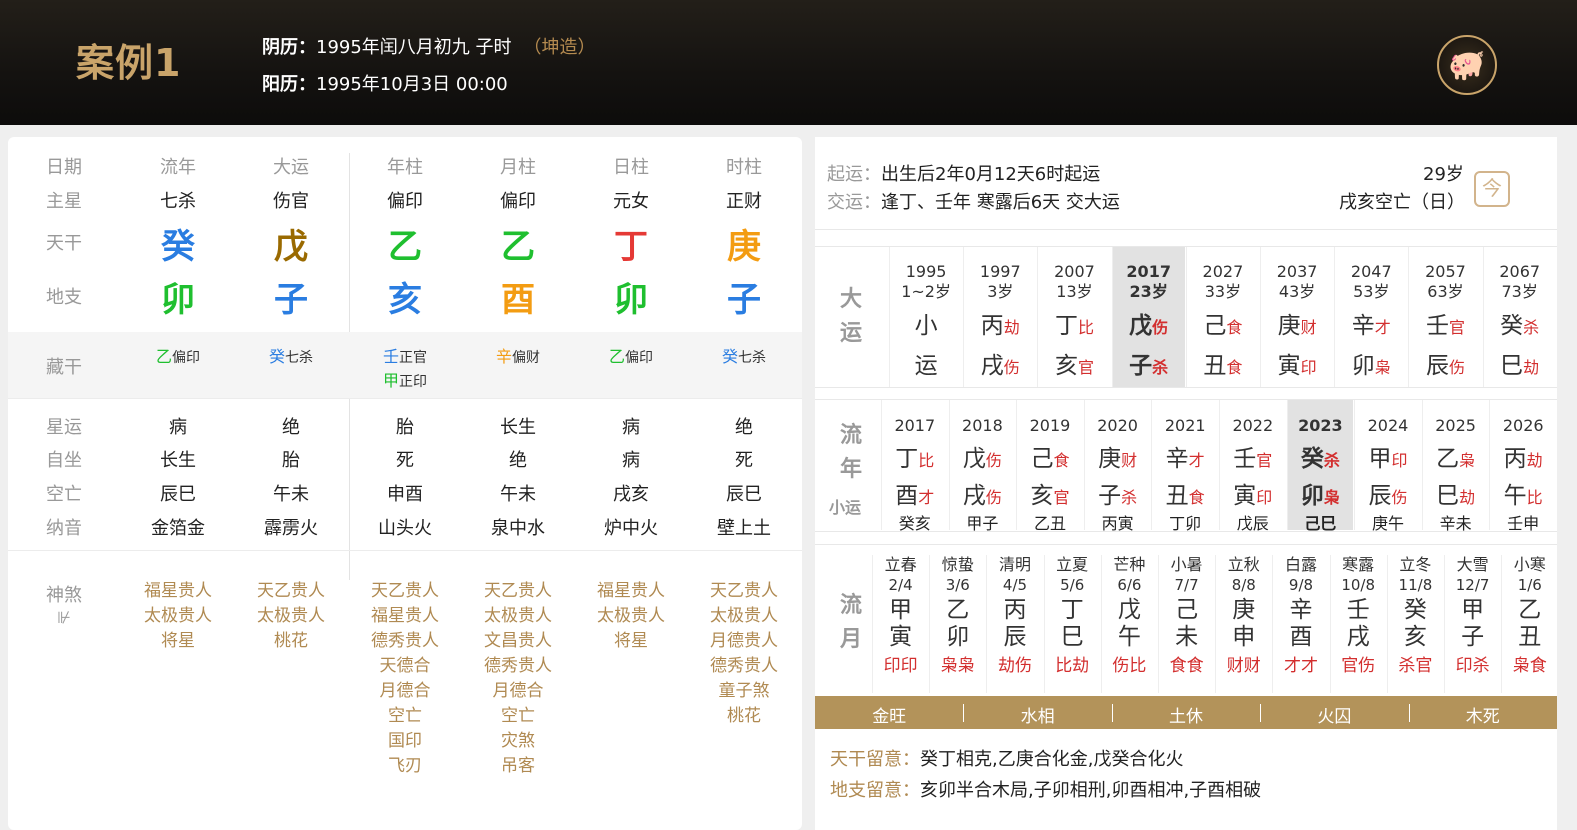 Image resolution: width=1577 pixels, height=830 pixels. I want to click on liunian-zhi: 巳劫, so click(1456, 493).